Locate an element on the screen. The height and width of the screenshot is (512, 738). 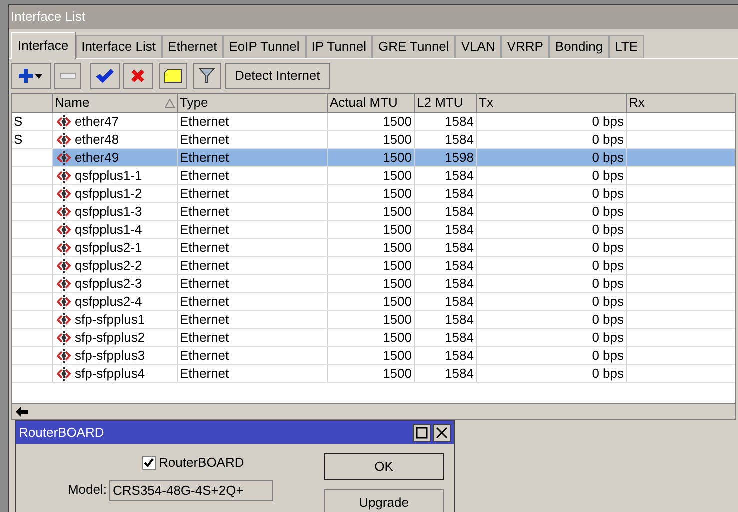
table-cell: qsfpplus1-1 is located at coordinates (108, 175).